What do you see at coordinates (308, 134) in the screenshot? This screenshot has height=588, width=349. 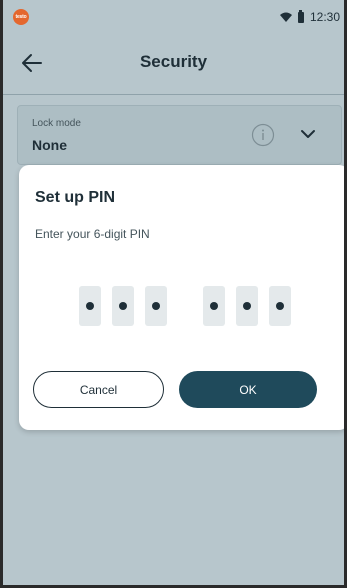 I see `chevron-down-icon` at bounding box center [308, 134].